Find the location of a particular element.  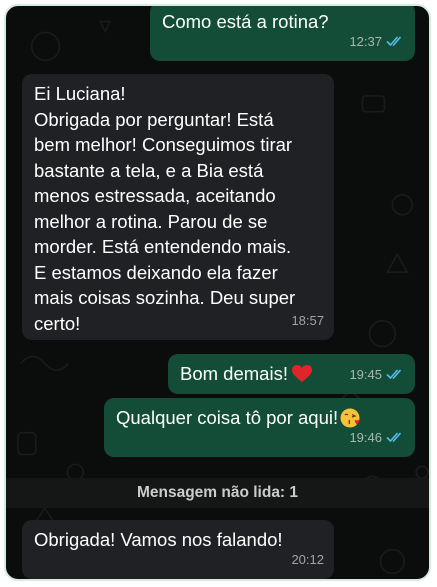

message-time: 20:12 is located at coordinates (307, 559).